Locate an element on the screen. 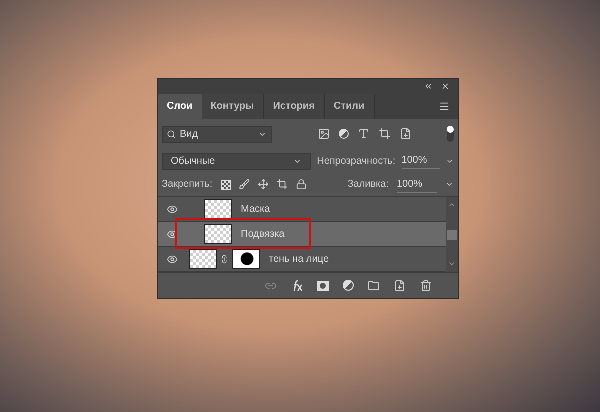  filter-value: Вид is located at coordinates (190, 135).